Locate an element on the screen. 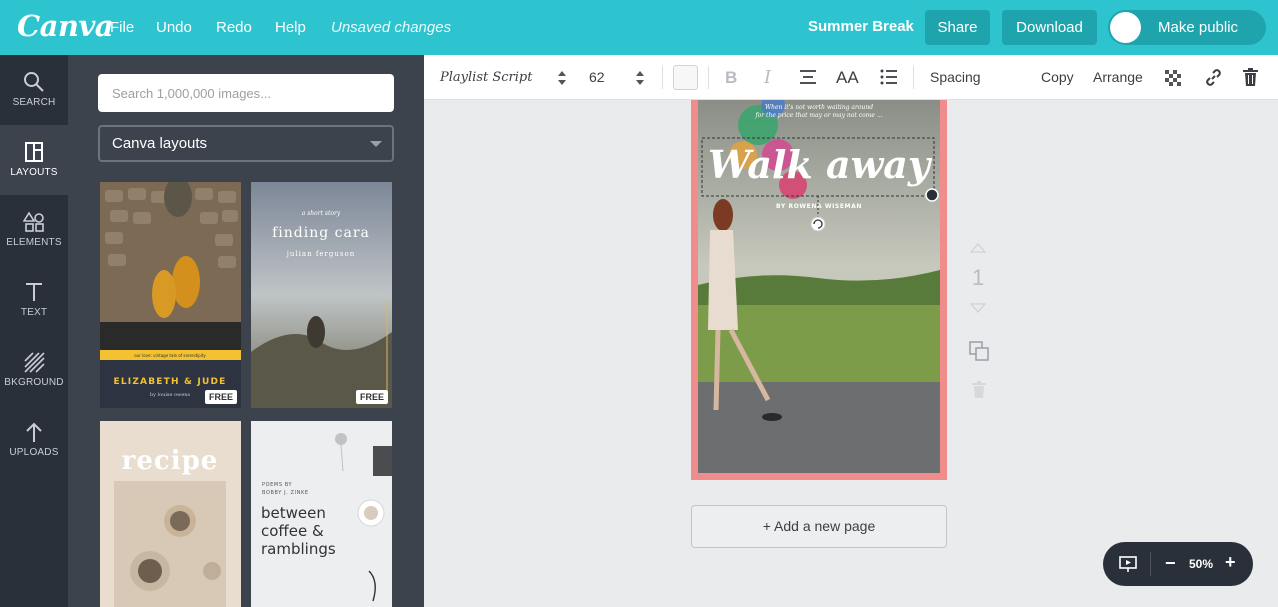  arrange-button: Arrange is located at coordinates (1118, 77).